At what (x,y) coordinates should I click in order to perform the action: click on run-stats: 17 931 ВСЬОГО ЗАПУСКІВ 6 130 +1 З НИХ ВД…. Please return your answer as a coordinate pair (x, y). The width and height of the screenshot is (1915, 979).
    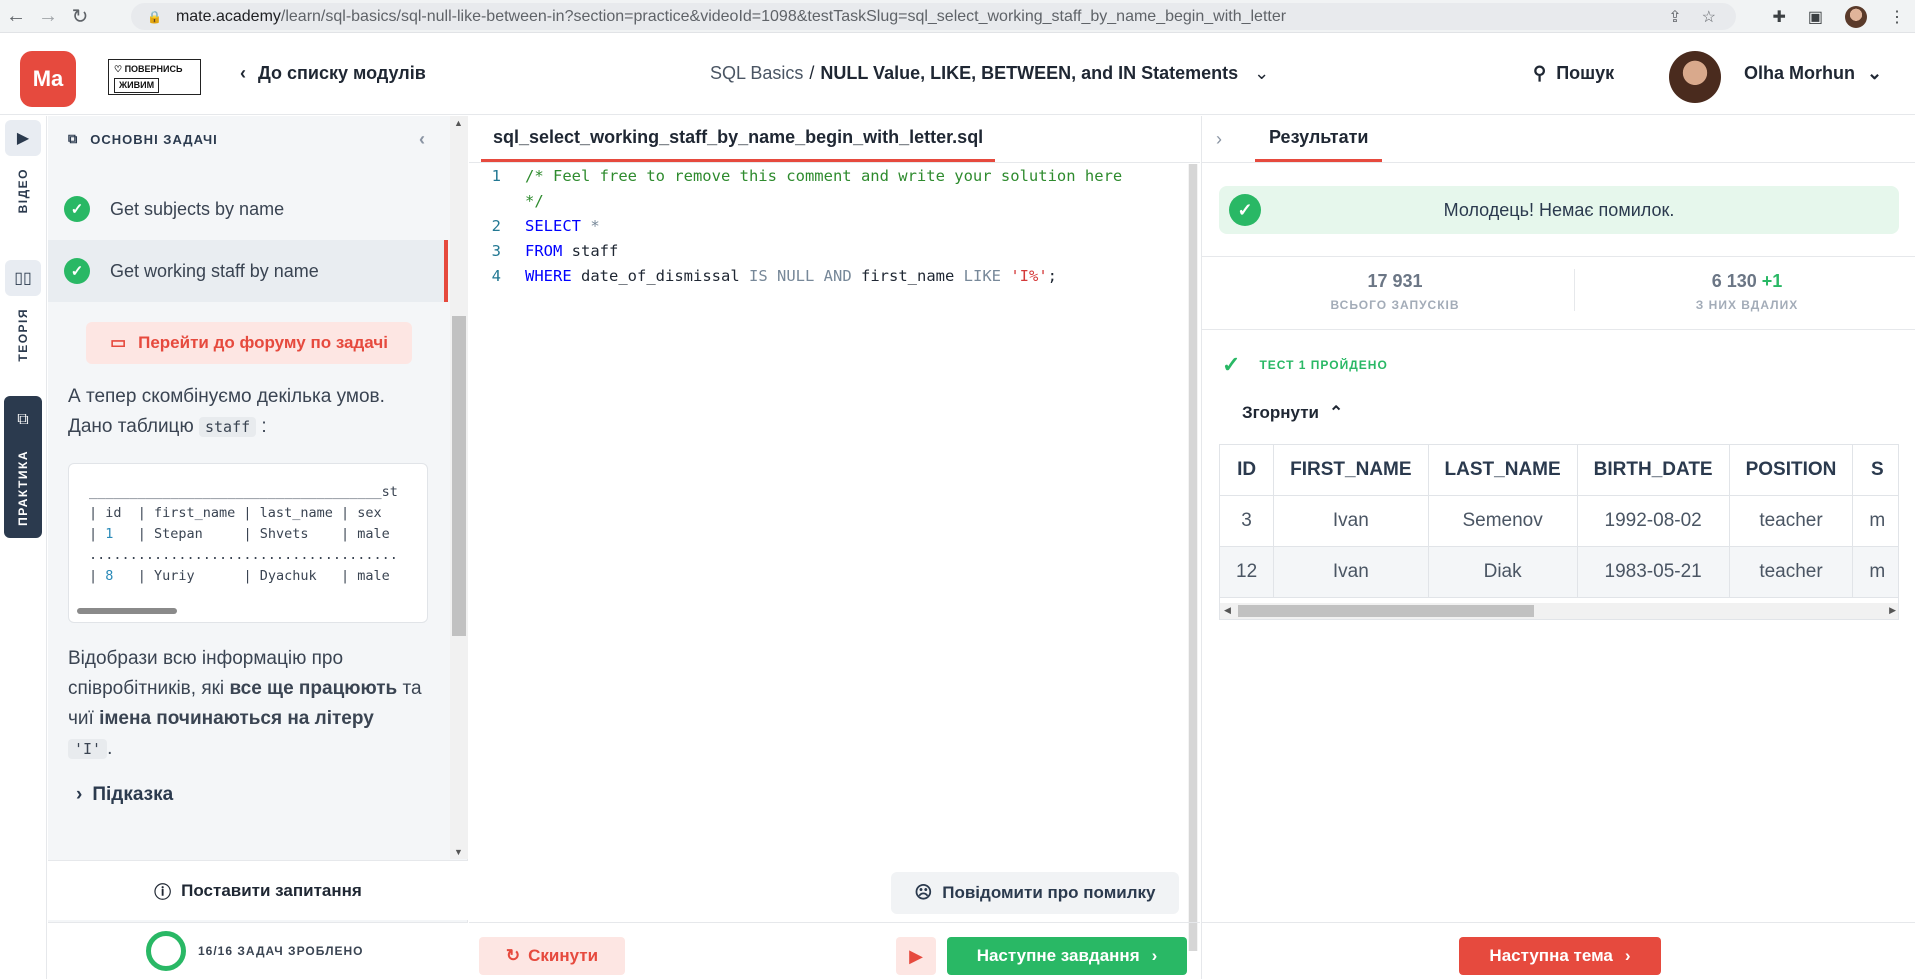
    Looking at the image, I should click on (1558, 293).